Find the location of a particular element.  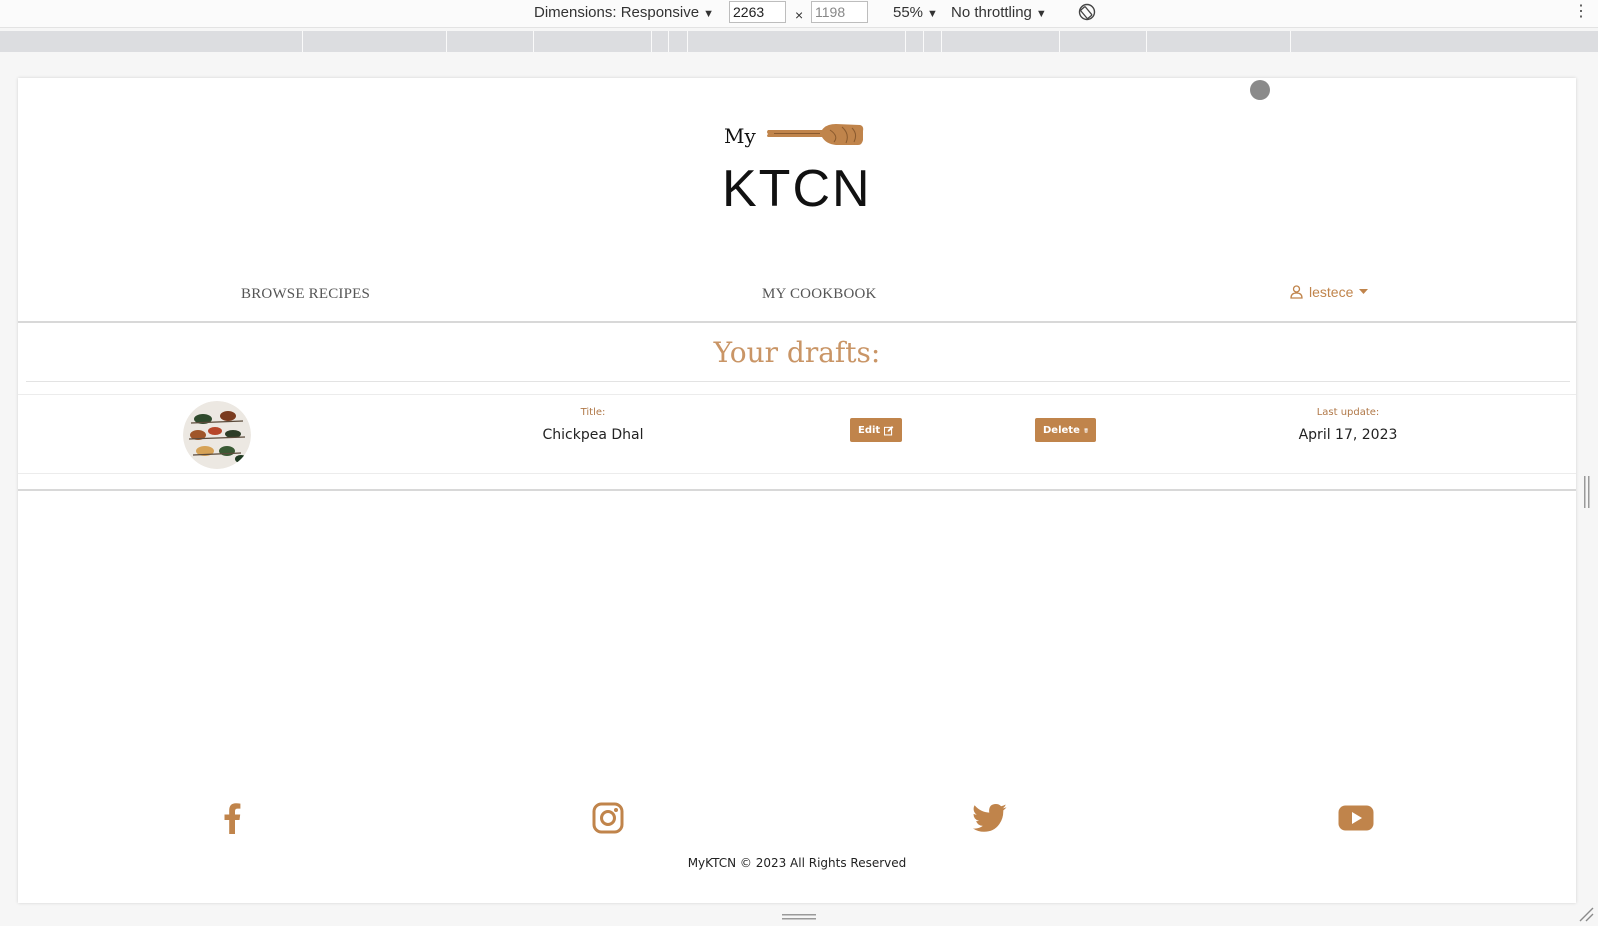

edit-icon is located at coordinates (889, 430).